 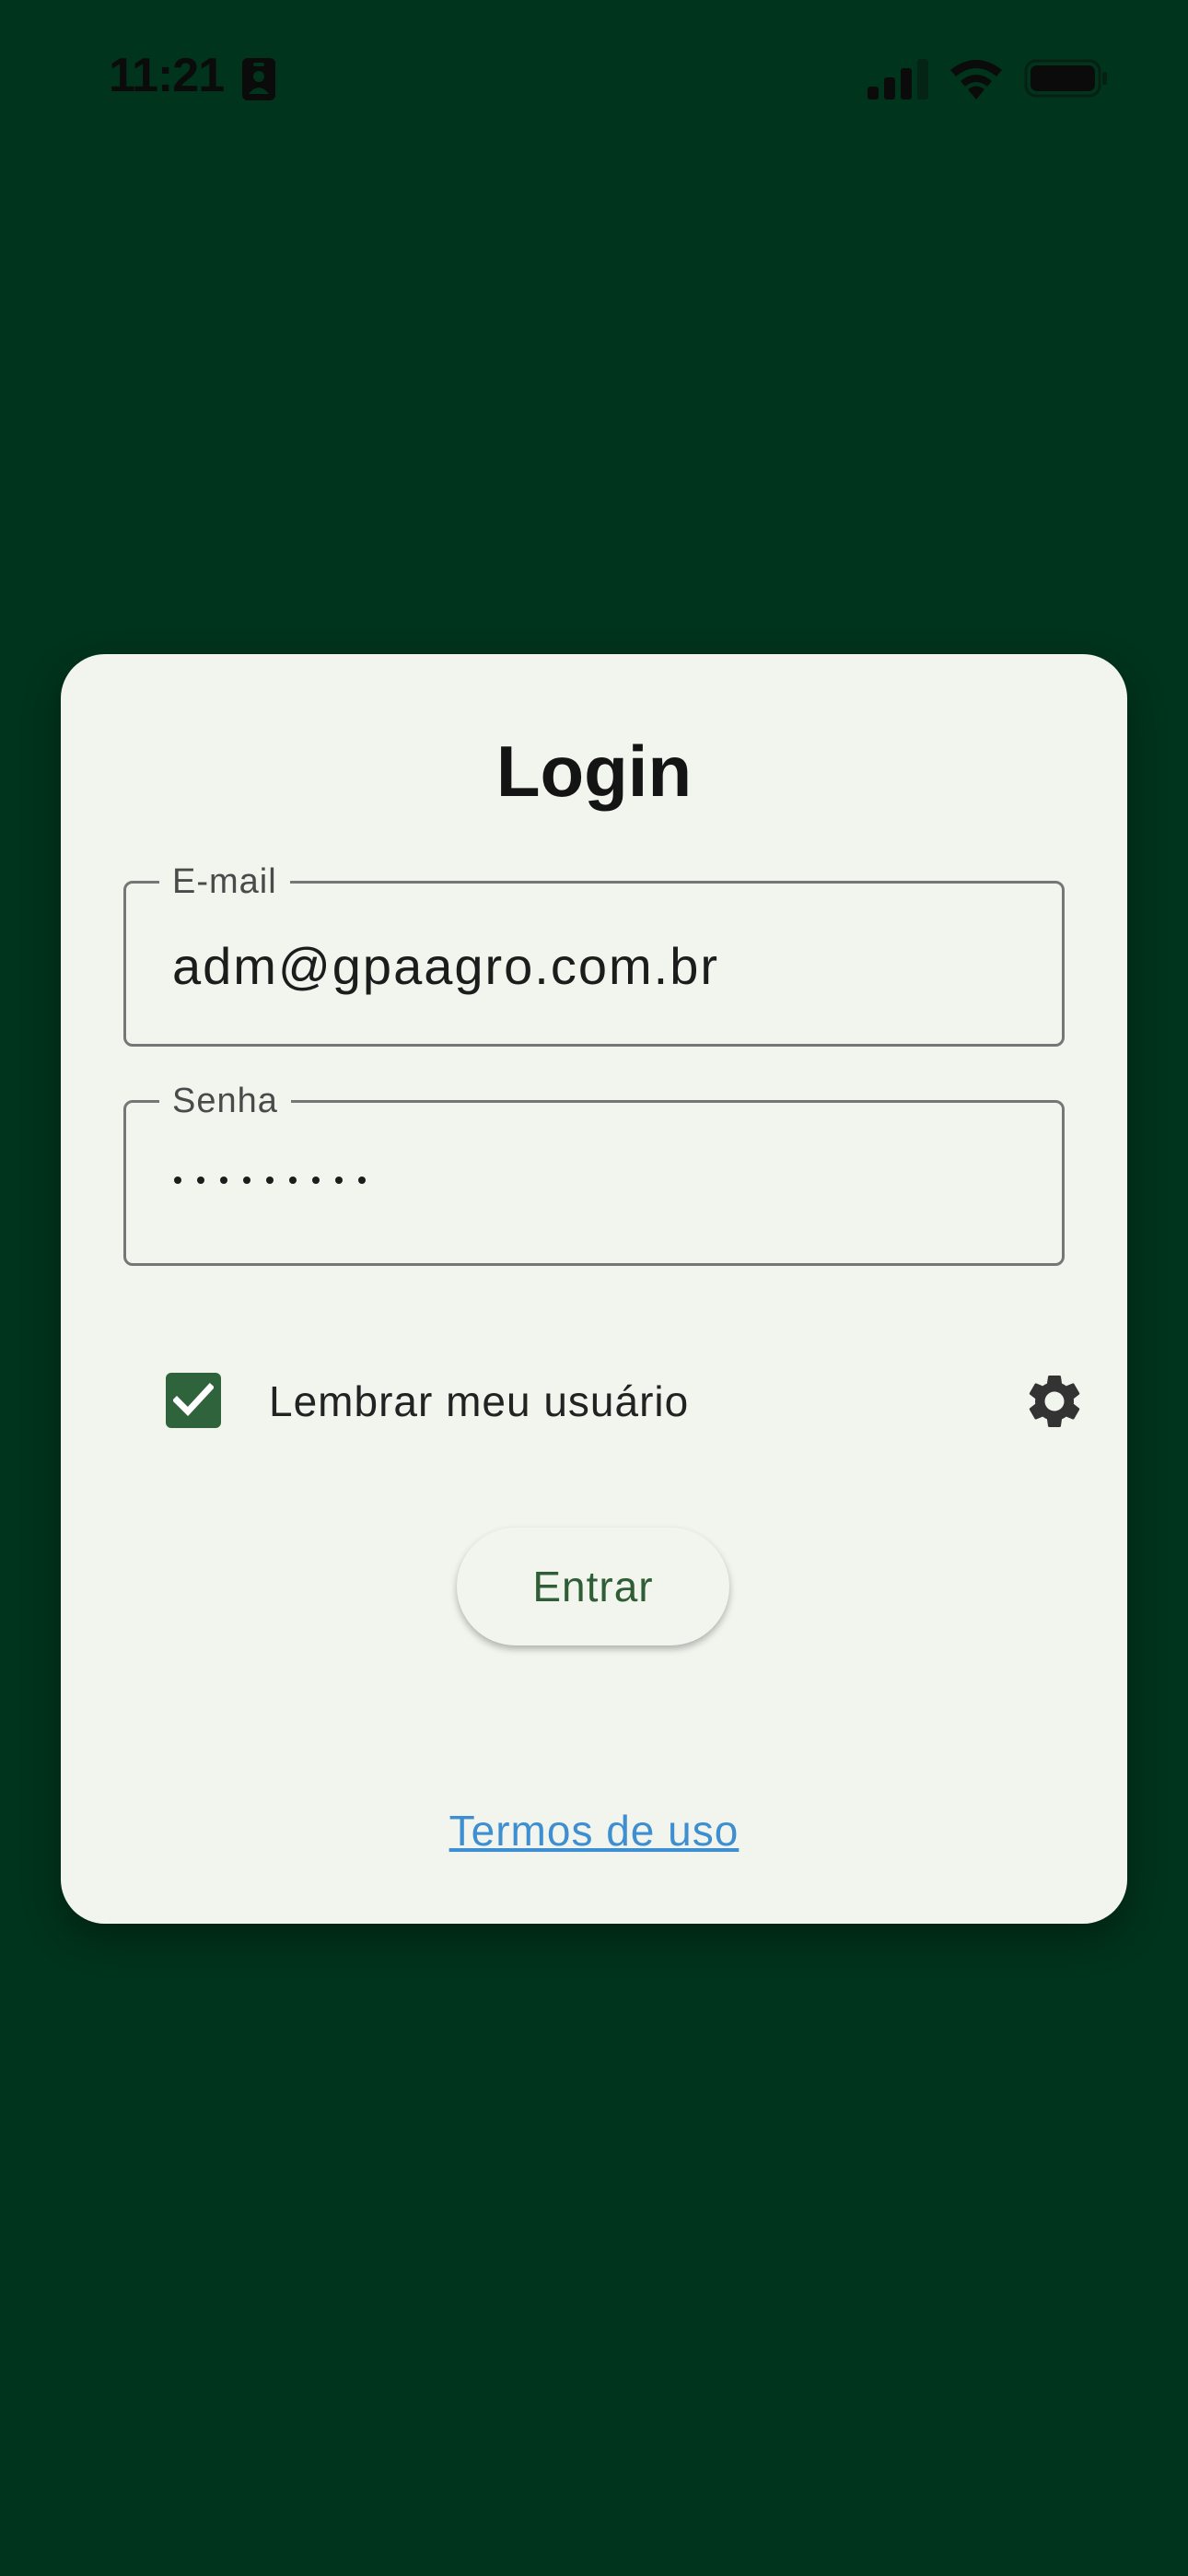 I want to click on remember-user-row: Lembrar meu usuário, so click(x=623, y=1400).